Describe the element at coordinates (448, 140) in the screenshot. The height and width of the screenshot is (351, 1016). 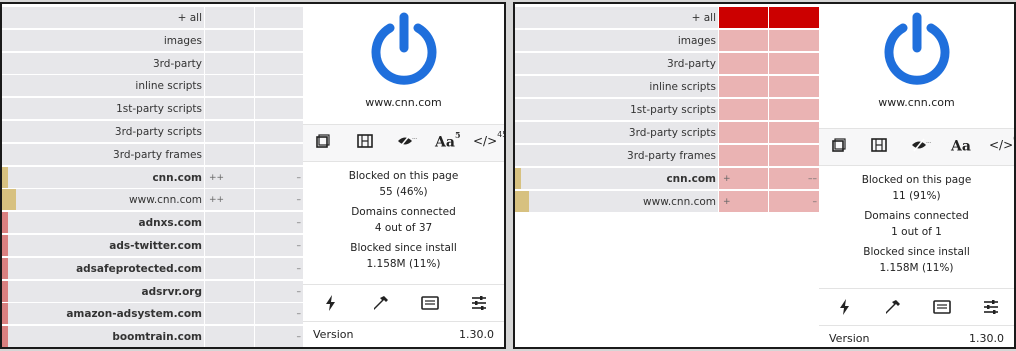
I see `font-icon: Aa5` at that location.